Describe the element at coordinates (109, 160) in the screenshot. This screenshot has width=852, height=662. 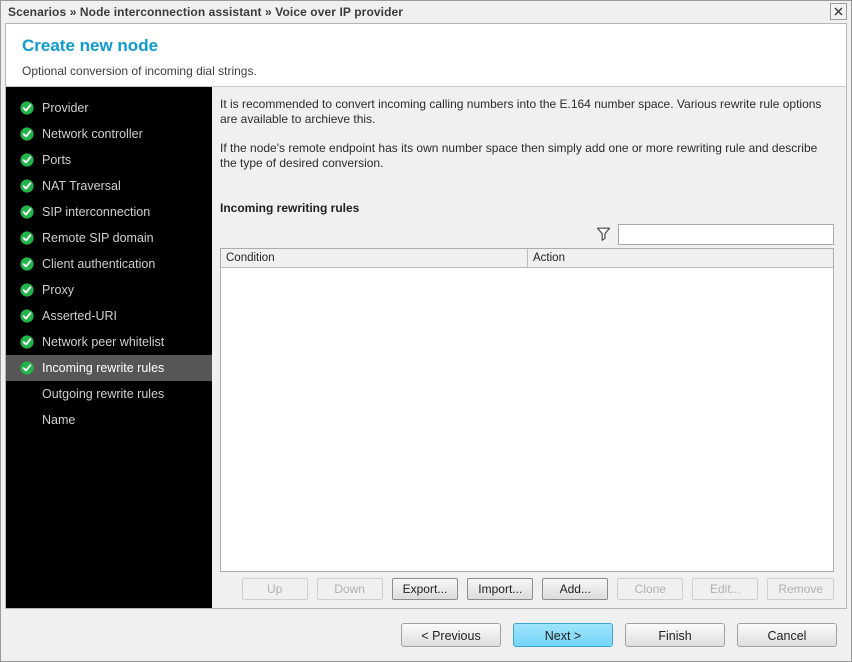
I see `sidebar-item-ports: Ports` at that location.